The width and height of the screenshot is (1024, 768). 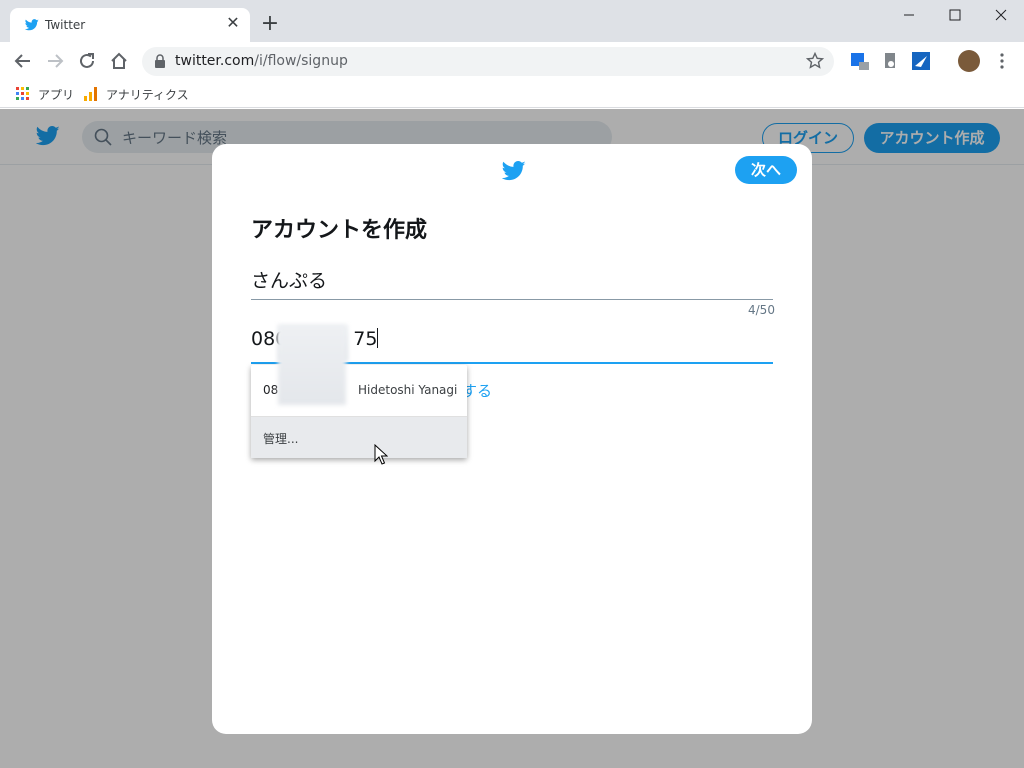 I want to click on close-window-icon, so click(x=1001, y=15).